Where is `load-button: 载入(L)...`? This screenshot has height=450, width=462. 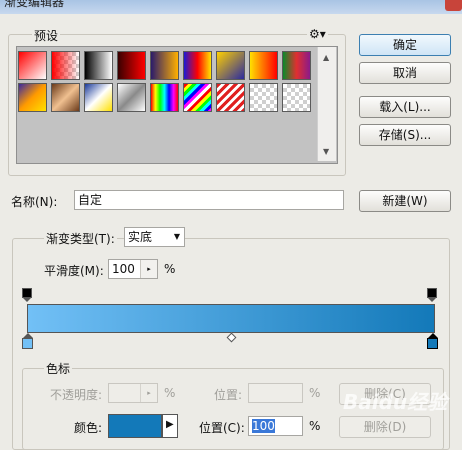
load-button: 载入(L)... is located at coordinates (405, 107).